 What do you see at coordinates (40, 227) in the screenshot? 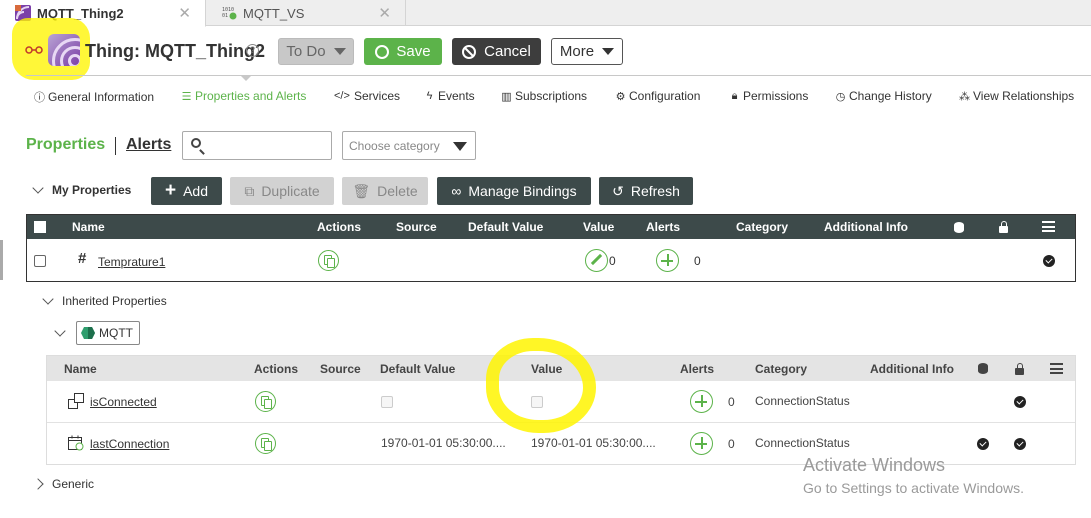
I see `select-all-checkbox` at bounding box center [40, 227].